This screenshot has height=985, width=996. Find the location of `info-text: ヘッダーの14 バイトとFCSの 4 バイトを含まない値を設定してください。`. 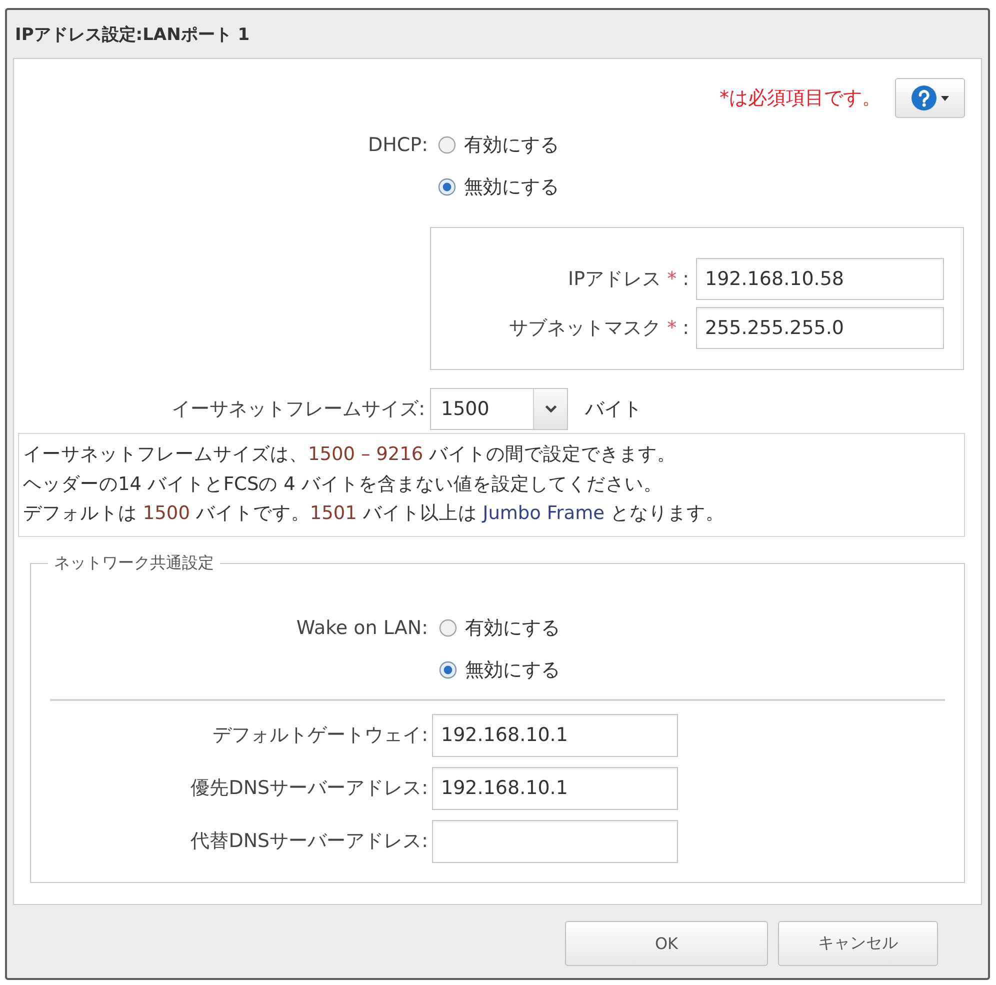

info-text: ヘッダーの14 バイトとFCSの 4 バイトを含まない値を設定してください。 is located at coordinates (342, 484).